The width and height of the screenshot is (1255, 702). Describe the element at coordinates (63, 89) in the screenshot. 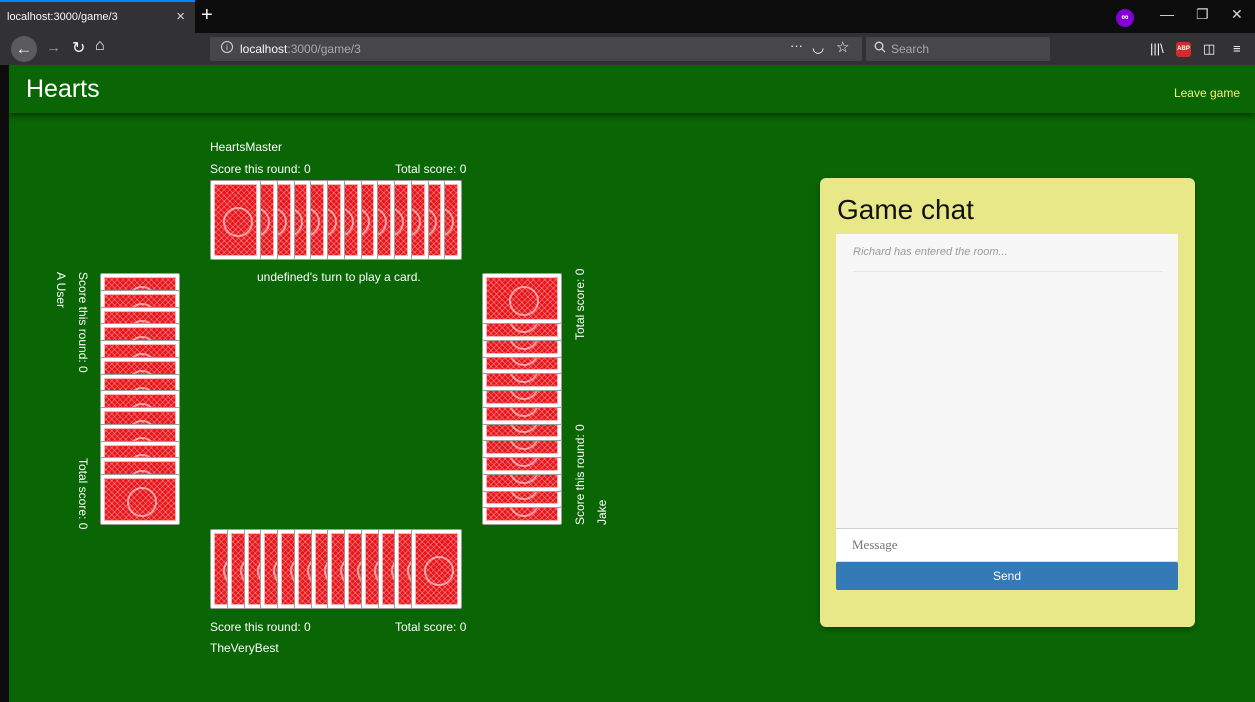

I see `app-title: Hearts` at that location.